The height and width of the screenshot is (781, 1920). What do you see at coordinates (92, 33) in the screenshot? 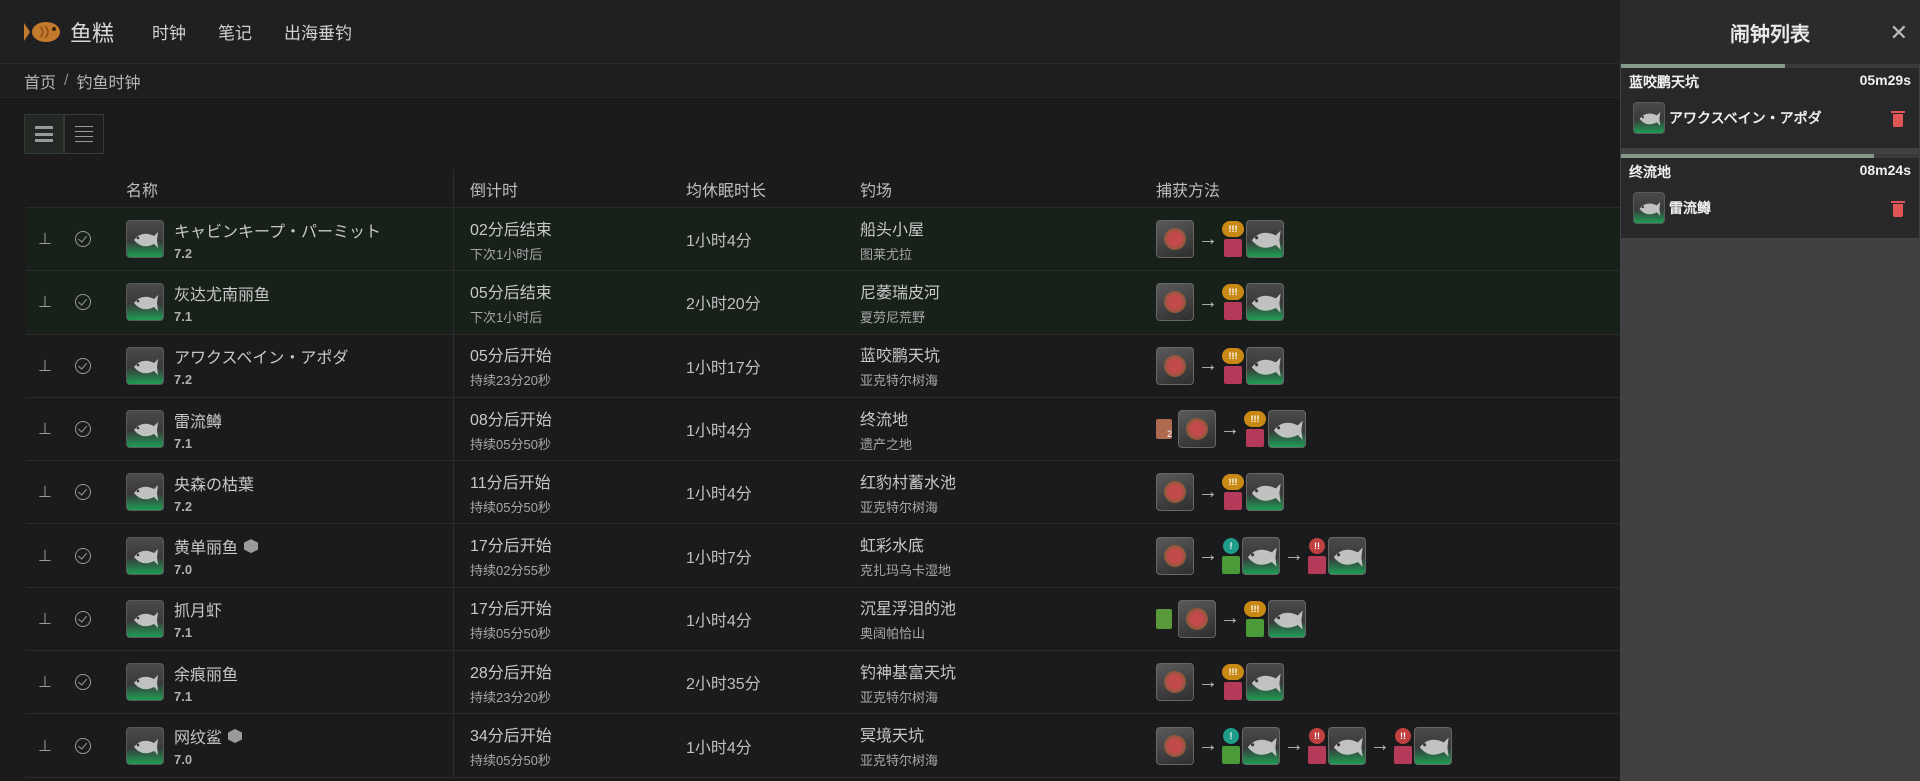
I see `logo-text: 鱼糕` at bounding box center [92, 33].